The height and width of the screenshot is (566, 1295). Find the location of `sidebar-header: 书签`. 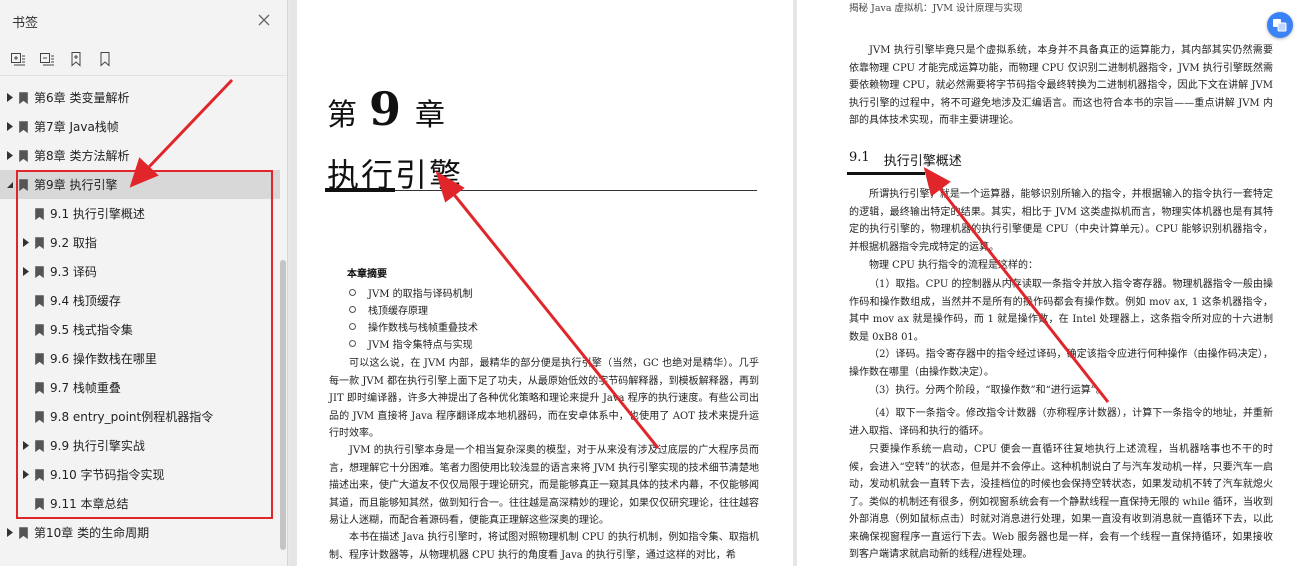

sidebar-header: 书签 is located at coordinates (143, 21).